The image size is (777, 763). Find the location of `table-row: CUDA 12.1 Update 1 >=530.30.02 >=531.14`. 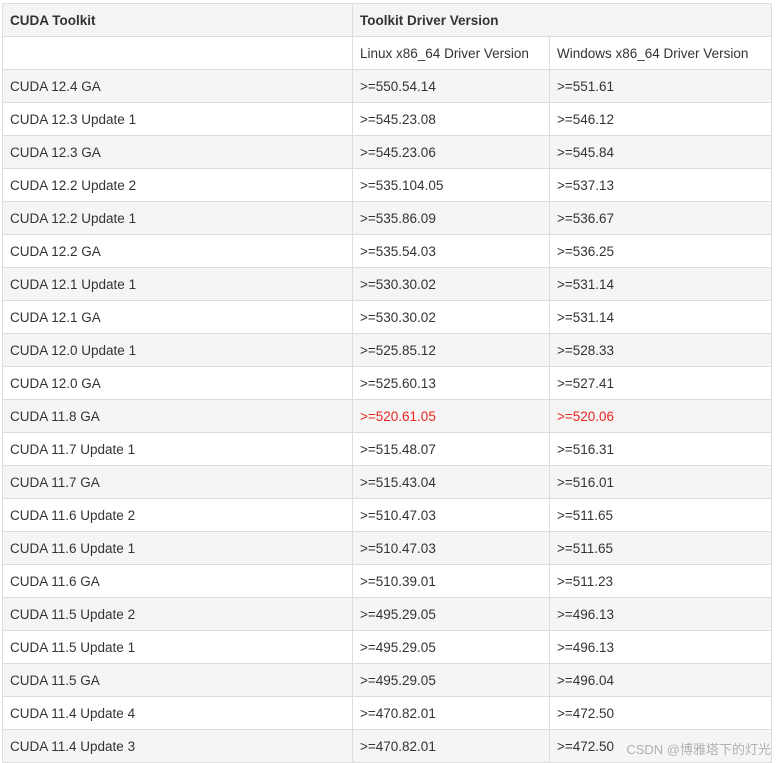

table-row: CUDA 12.1 Update 1 >=530.30.02 >=531.14 is located at coordinates (387, 284).